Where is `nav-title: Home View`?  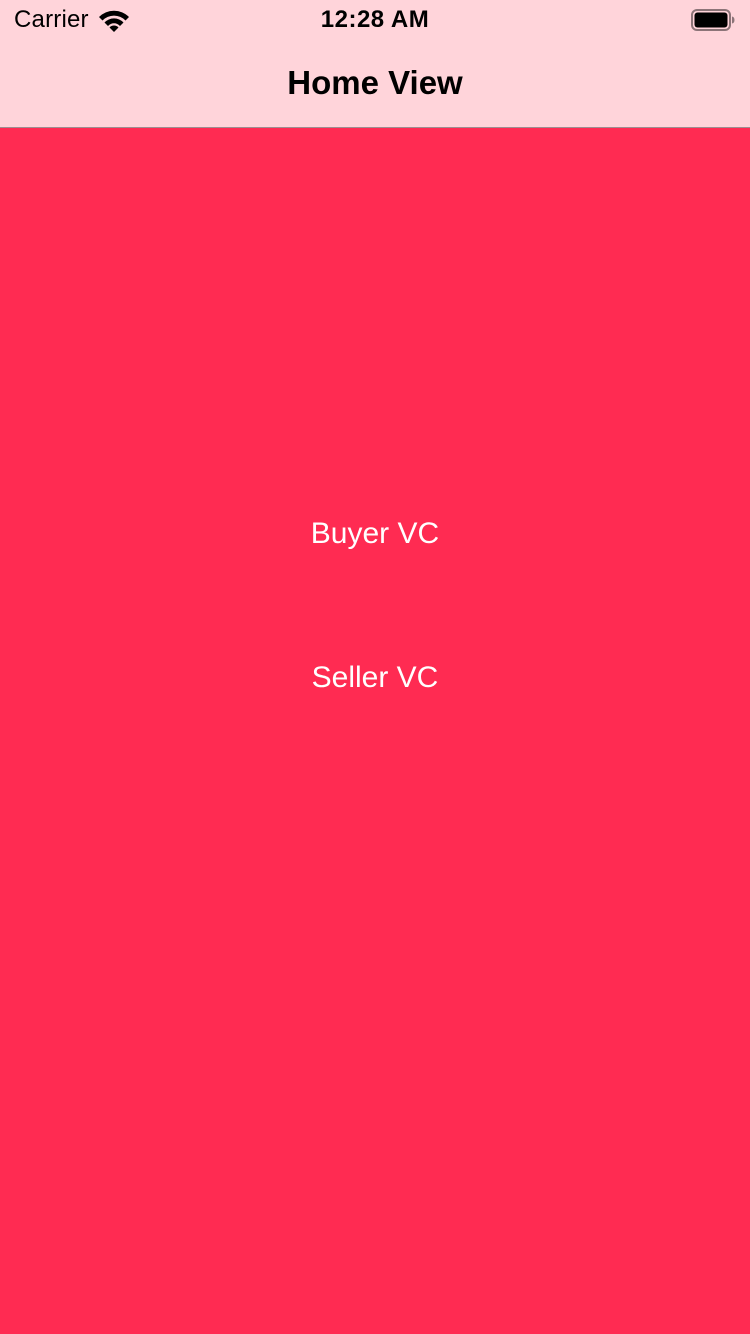
nav-title: Home View is located at coordinates (375, 82).